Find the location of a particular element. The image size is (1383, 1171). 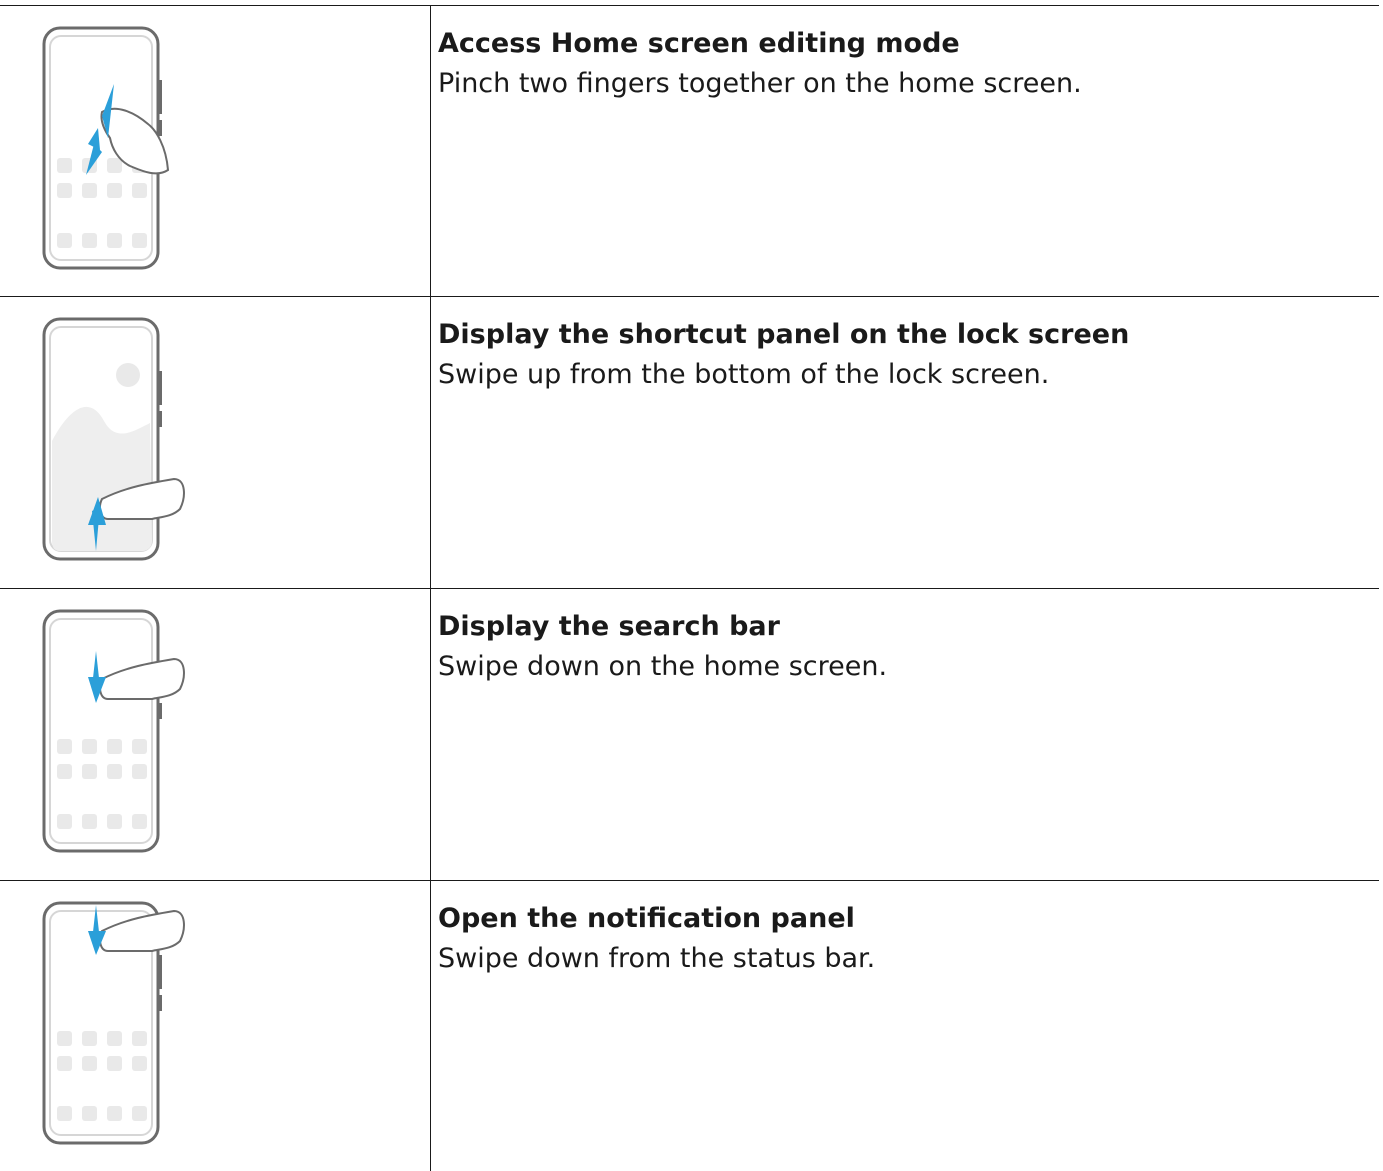

gesture-title: Access Home screen editing mode is located at coordinates (699, 43).